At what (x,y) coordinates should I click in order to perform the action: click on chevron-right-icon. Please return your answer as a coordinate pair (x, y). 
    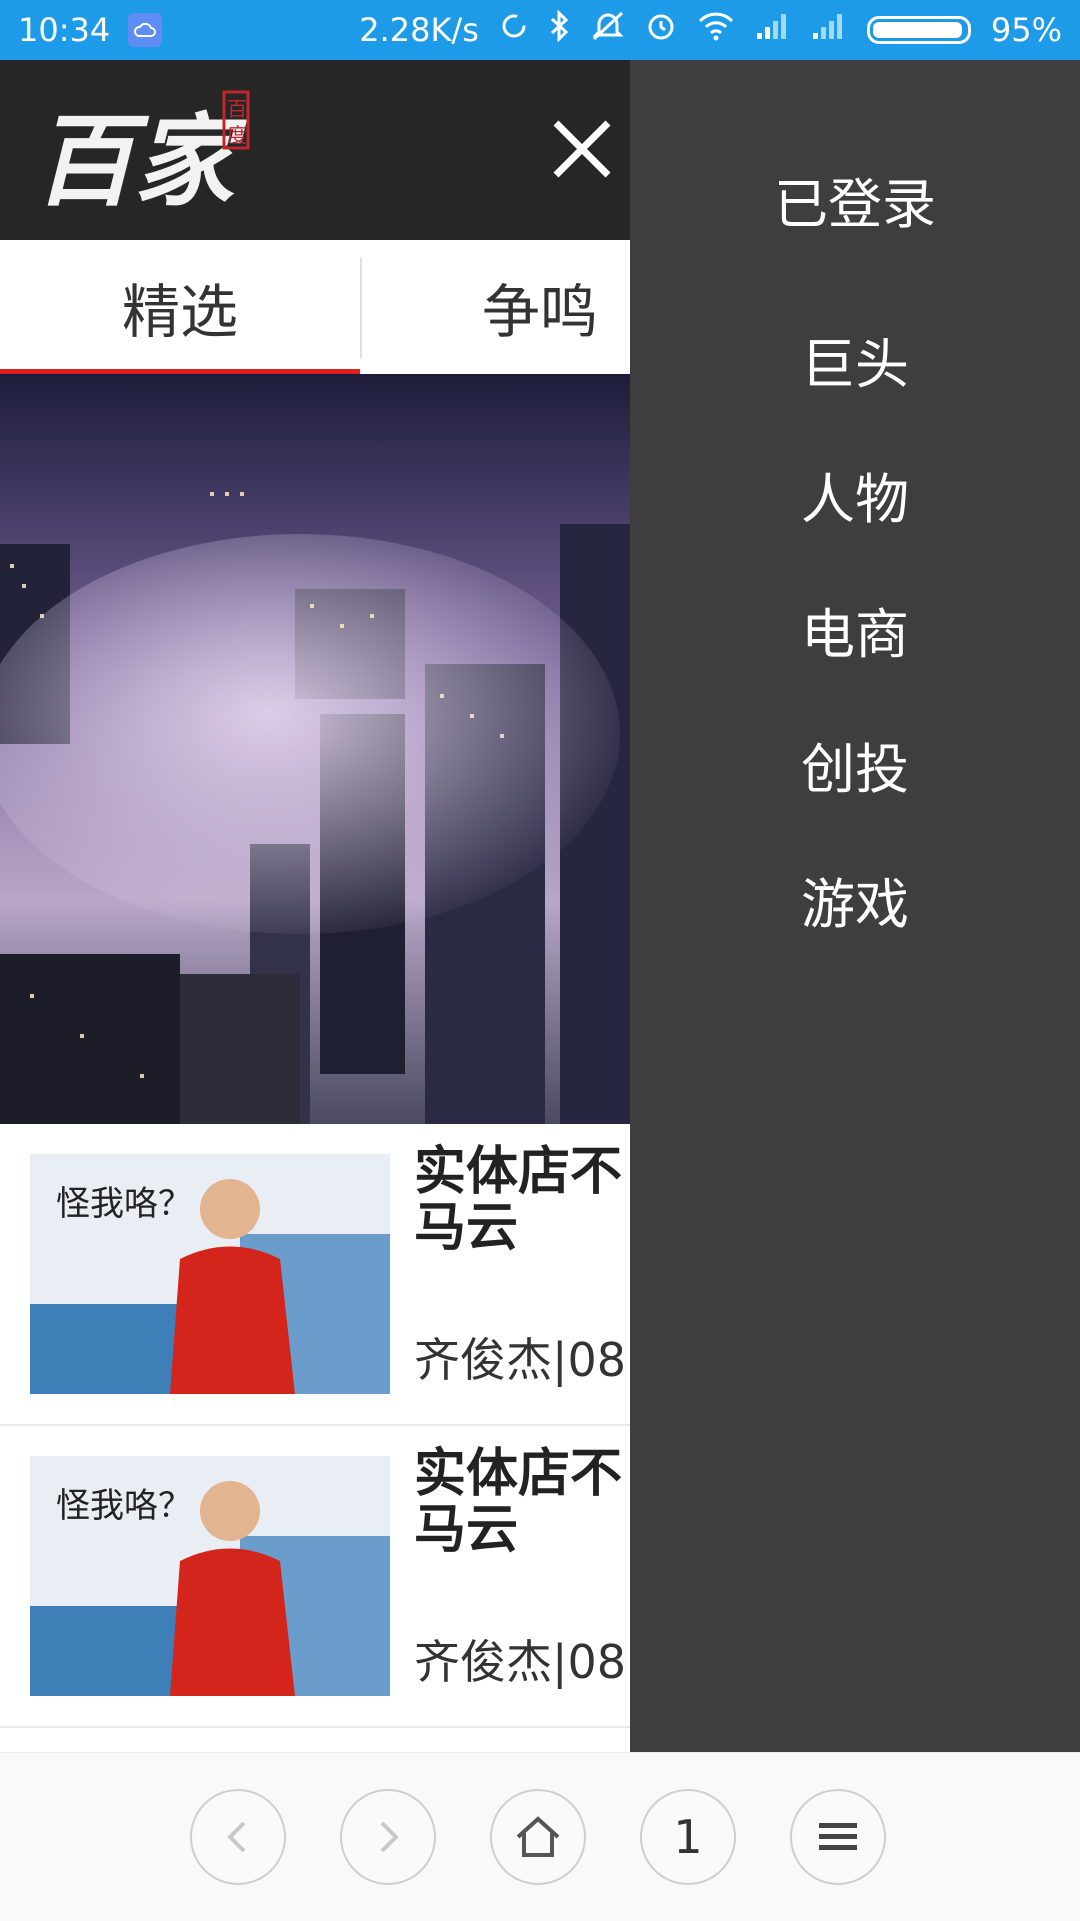
    Looking at the image, I should click on (389, 1837).